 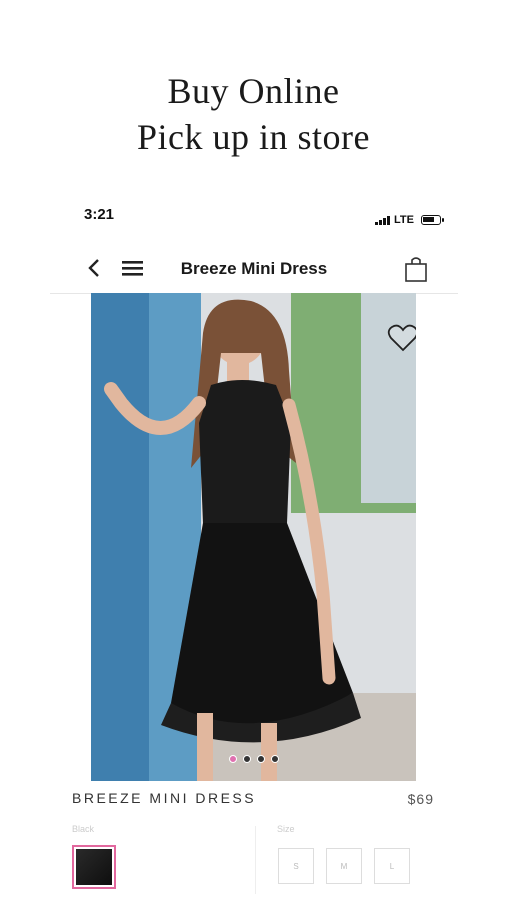 I want to click on size-label: Size, so click(x=286, y=829).